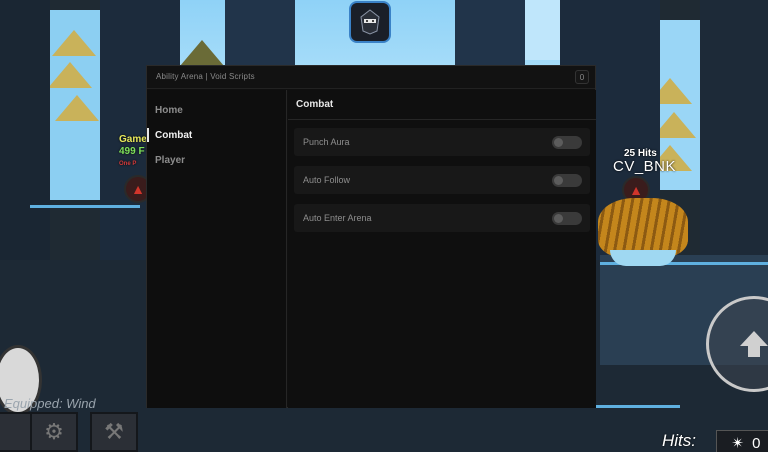 The image size is (768, 452). What do you see at coordinates (217, 160) in the screenshot?
I see `sidebar-item-player: Player` at bounding box center [217, 160].